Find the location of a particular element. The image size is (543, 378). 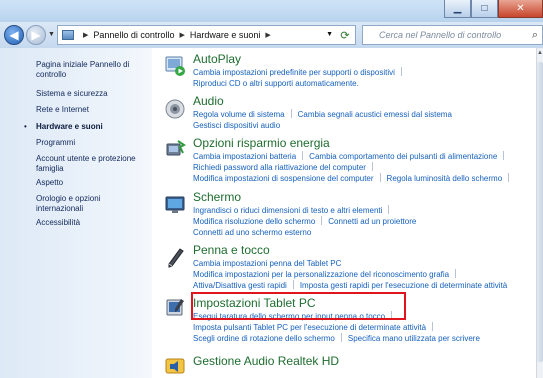

realtek-audio-icon is located at coordinates (175, 366).